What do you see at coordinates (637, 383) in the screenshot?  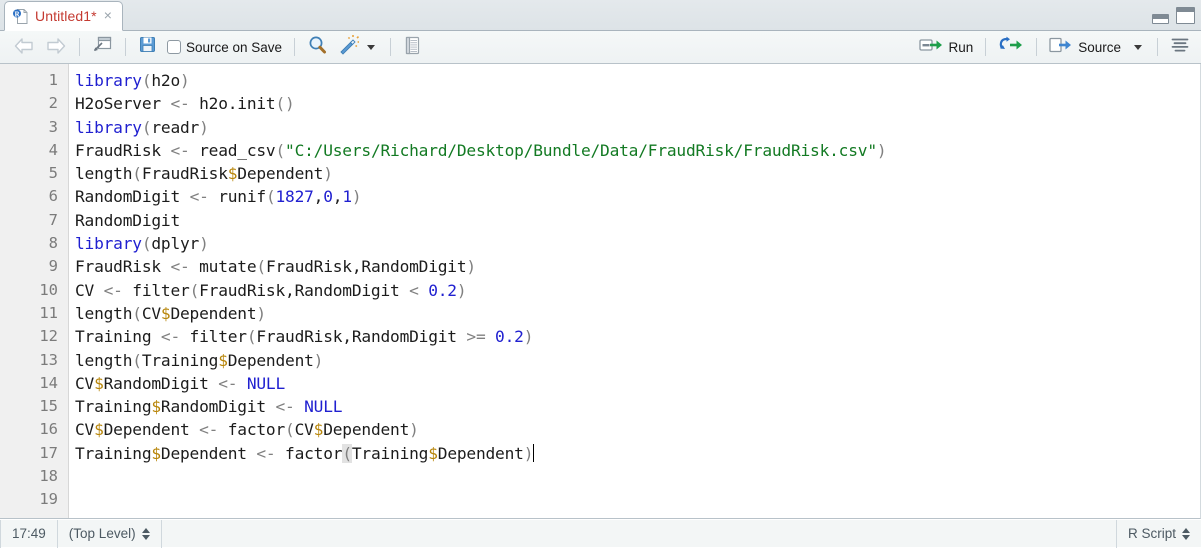 I see `code-line: CV$RandomDigit <- NULL` at bounding box center [637, 383].